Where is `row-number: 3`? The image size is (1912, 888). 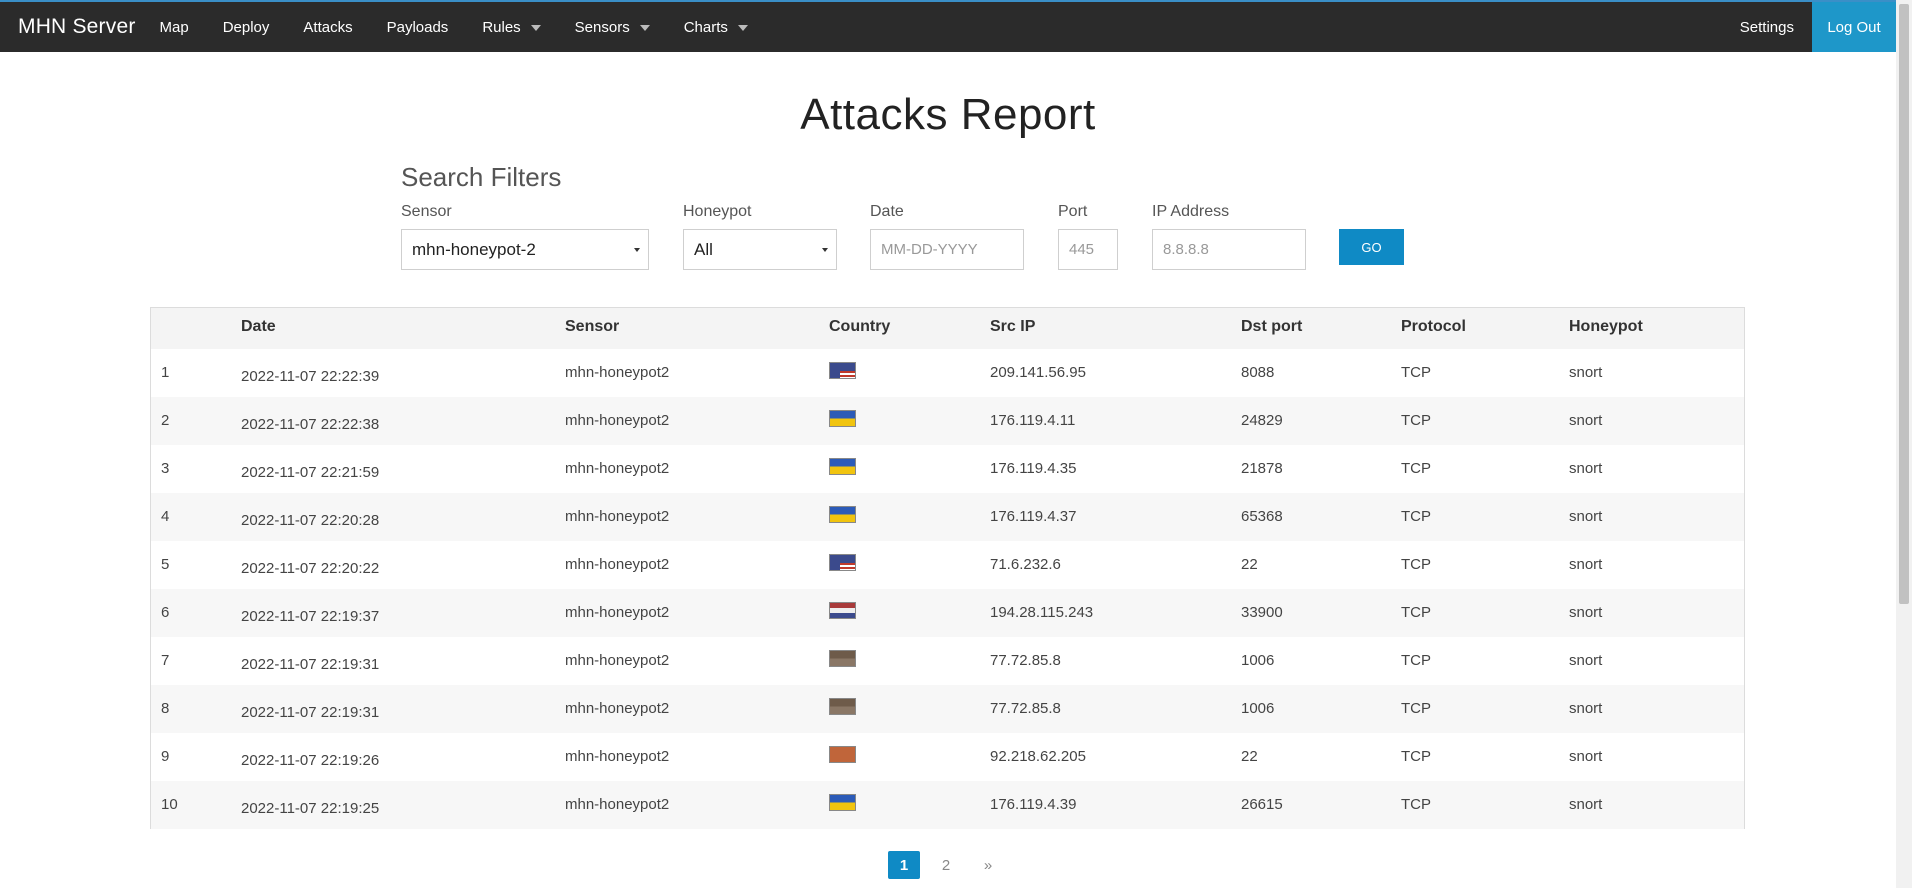 row-number: 3 is located at coordinates (165, 468).